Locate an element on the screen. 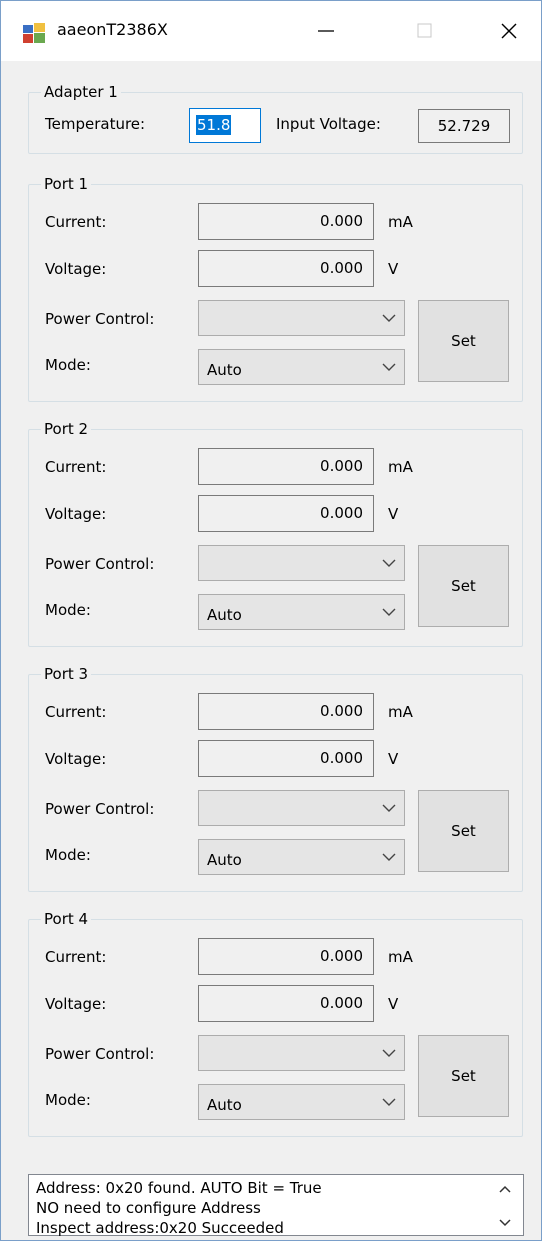  window-title: aaeonT2386X is located at coordinates (112, 29).